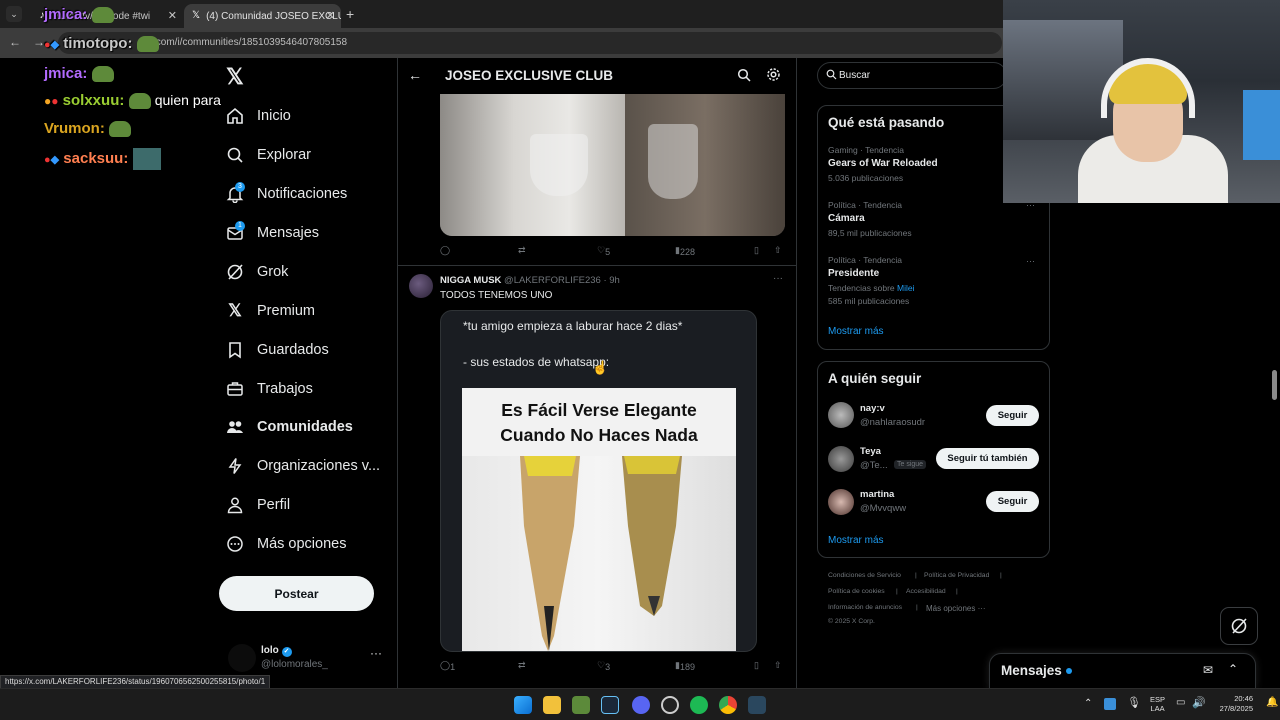  I want to click on tab-community: 𝕏 (4) Comunidad JOSEO EXCLUSI ✕, so click(262, 16).